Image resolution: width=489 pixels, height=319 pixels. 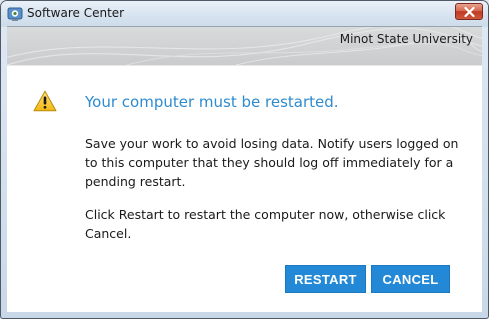 I want to click on restart-button: RESTART, so click(x=325, y=279).